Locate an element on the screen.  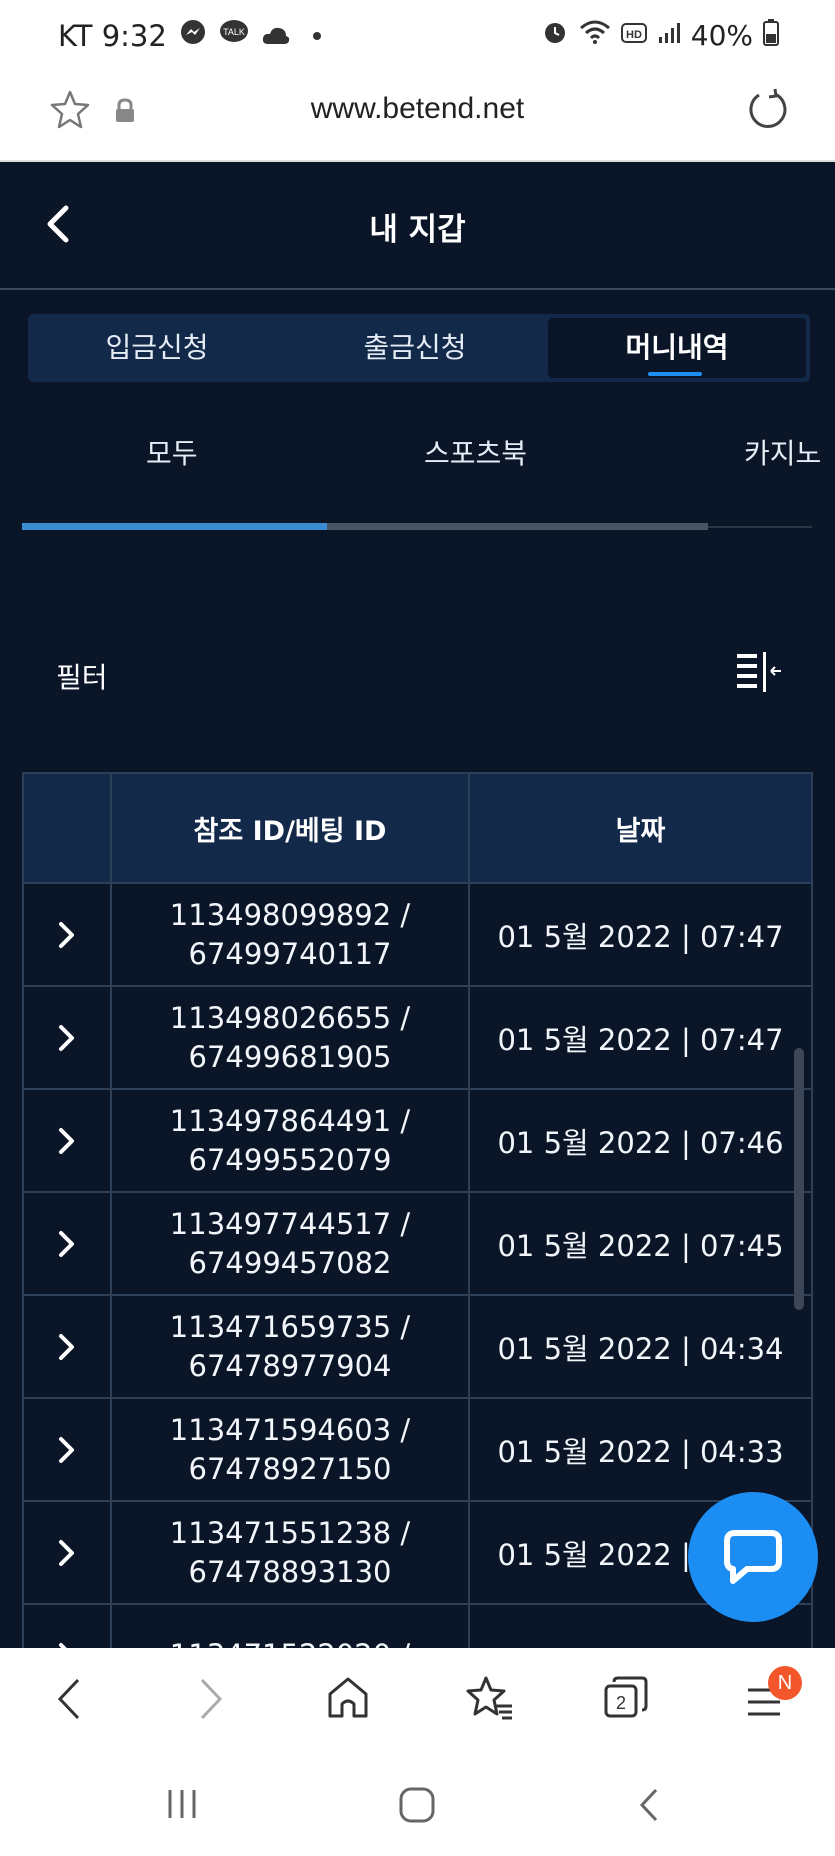
wifi-icon is located at coordinates (595, 35).